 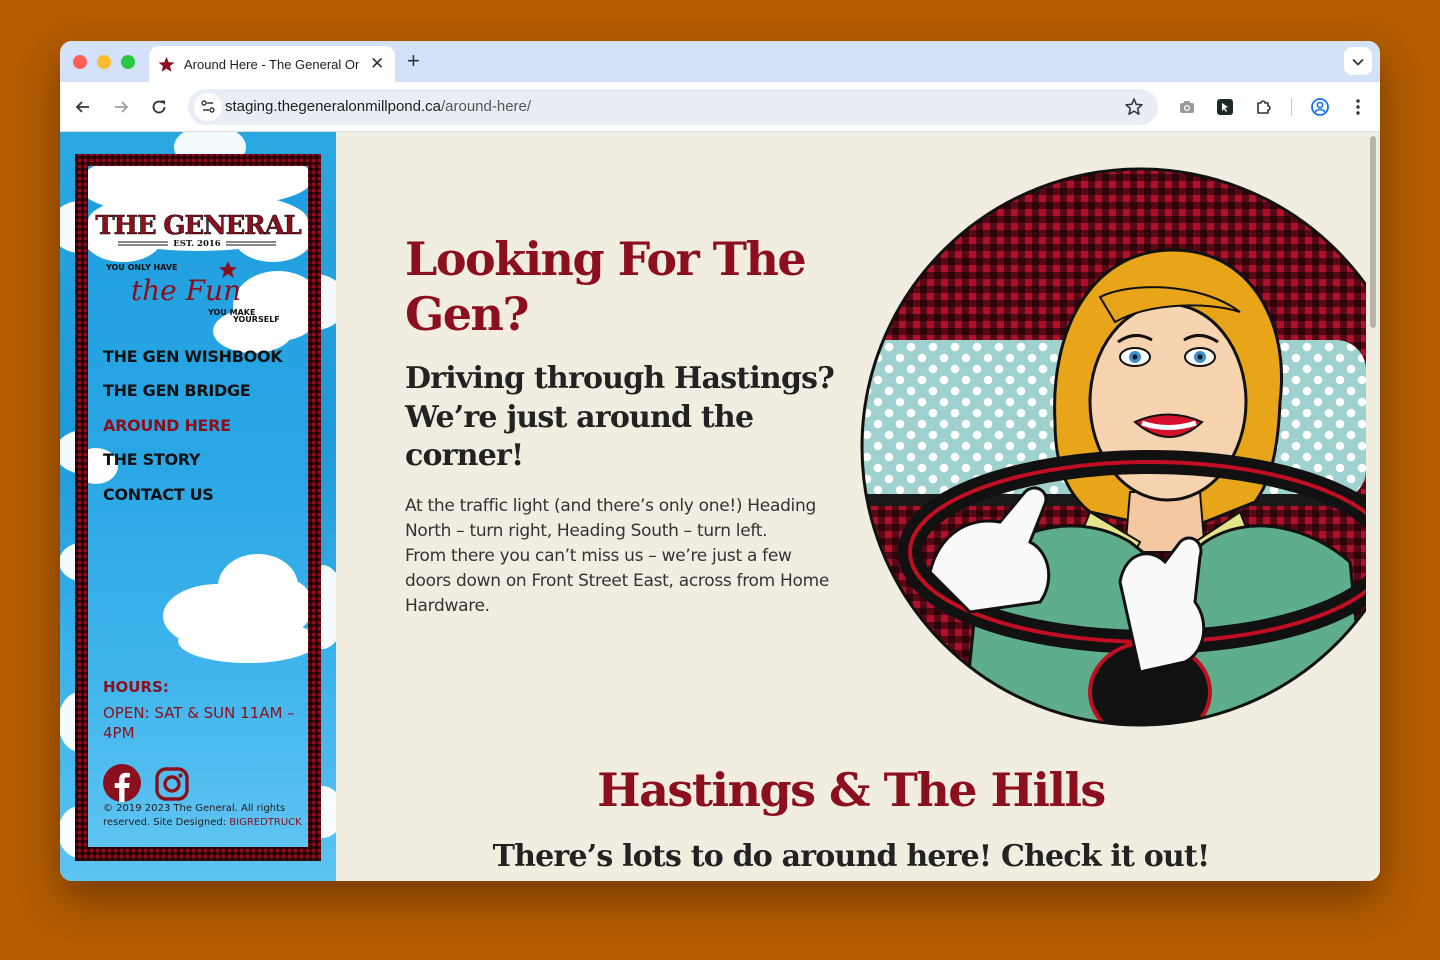 I want to click on screenshot-extension-icon, so click(x=1225, y=107).